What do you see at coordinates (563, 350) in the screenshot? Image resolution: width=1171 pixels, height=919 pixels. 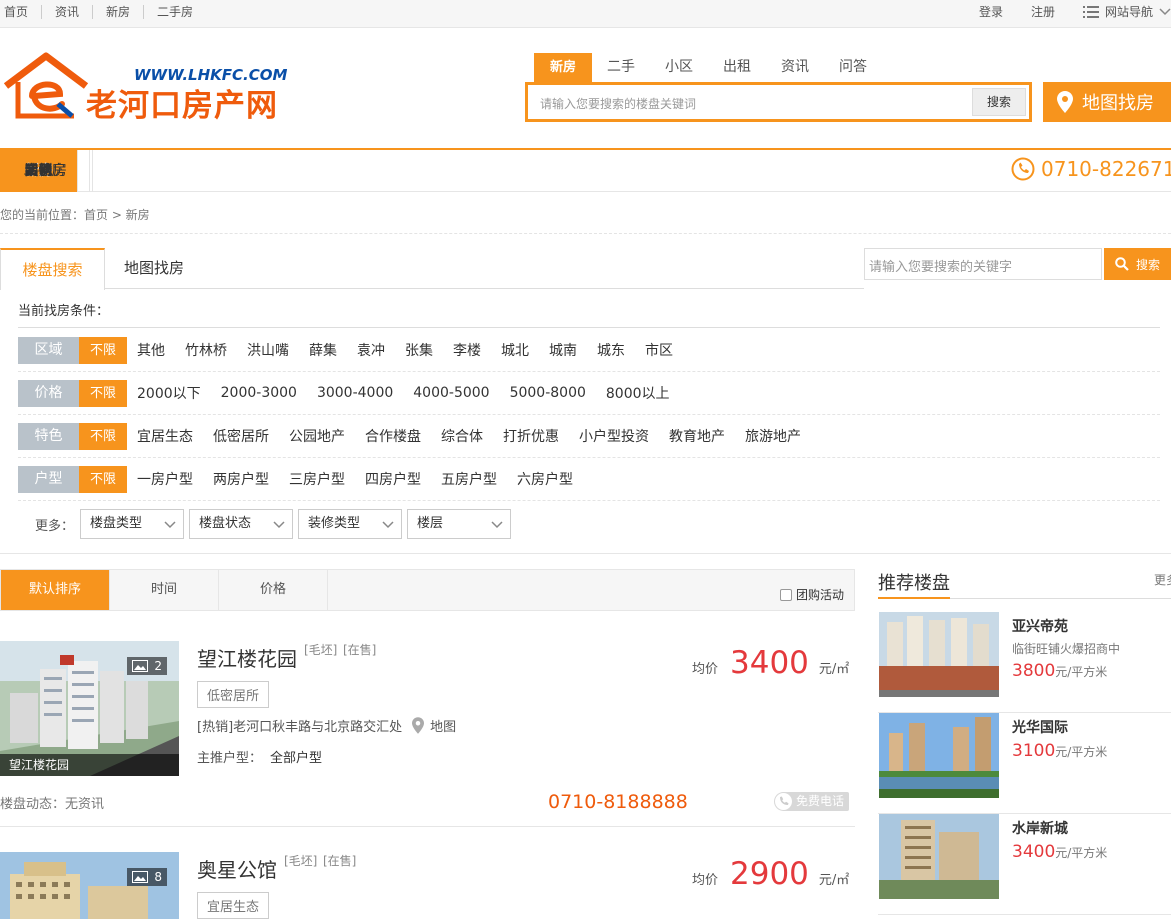 I see `filter-option: 城南` at bounding box center [563, 350].